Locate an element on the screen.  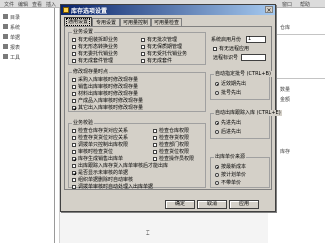
bg-side-item: 工具 is located at coordinates (15, 57).